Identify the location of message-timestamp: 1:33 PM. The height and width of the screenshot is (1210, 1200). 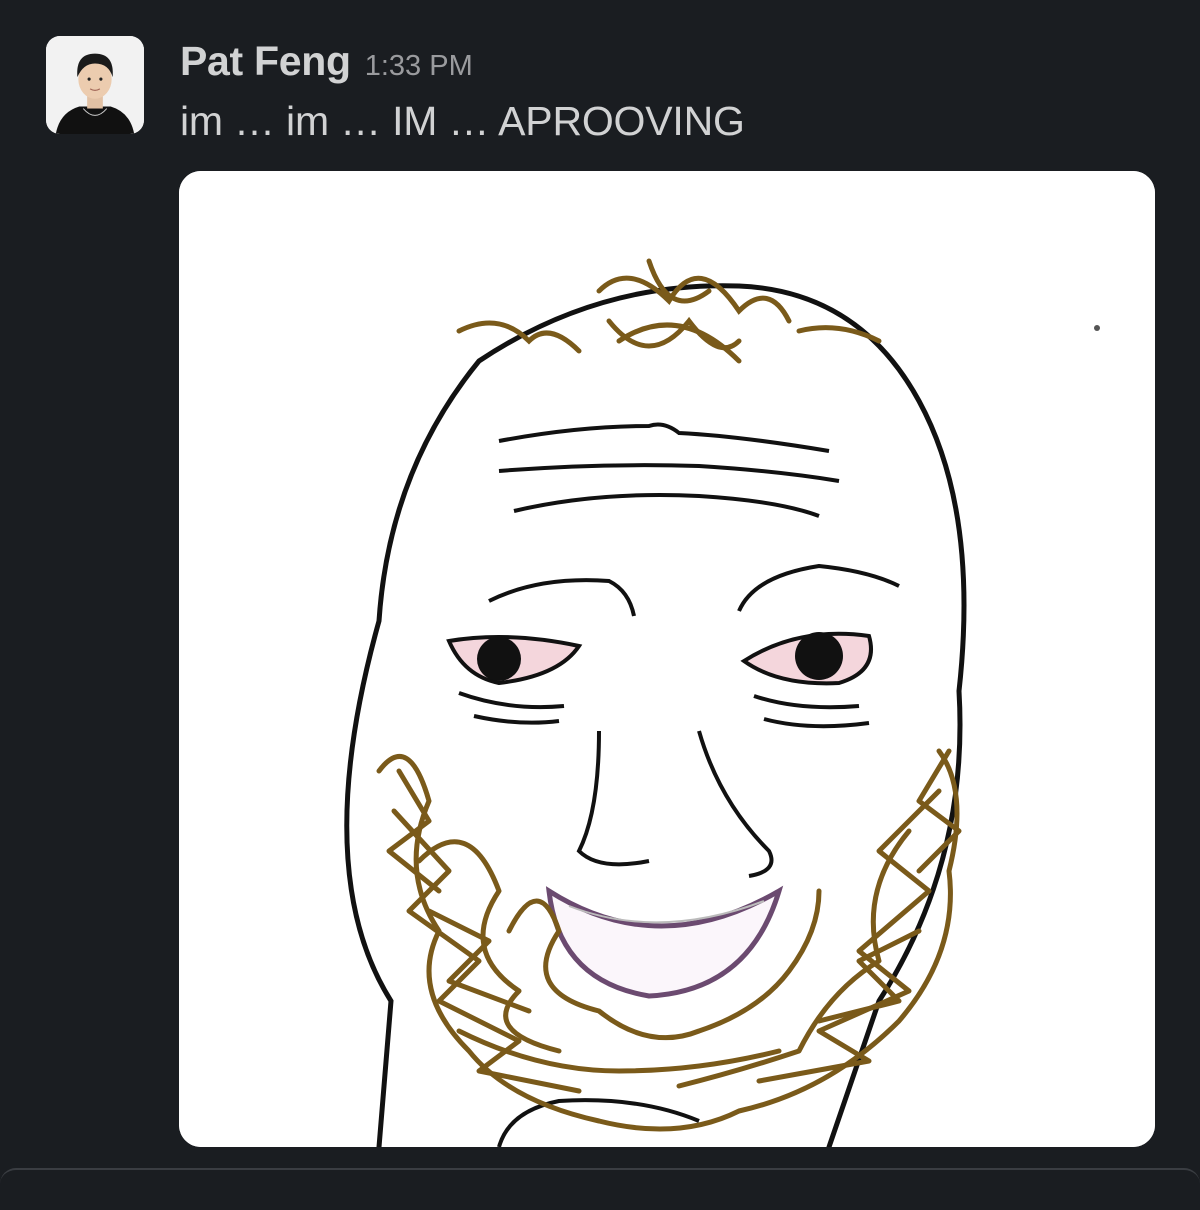
(419, 66).